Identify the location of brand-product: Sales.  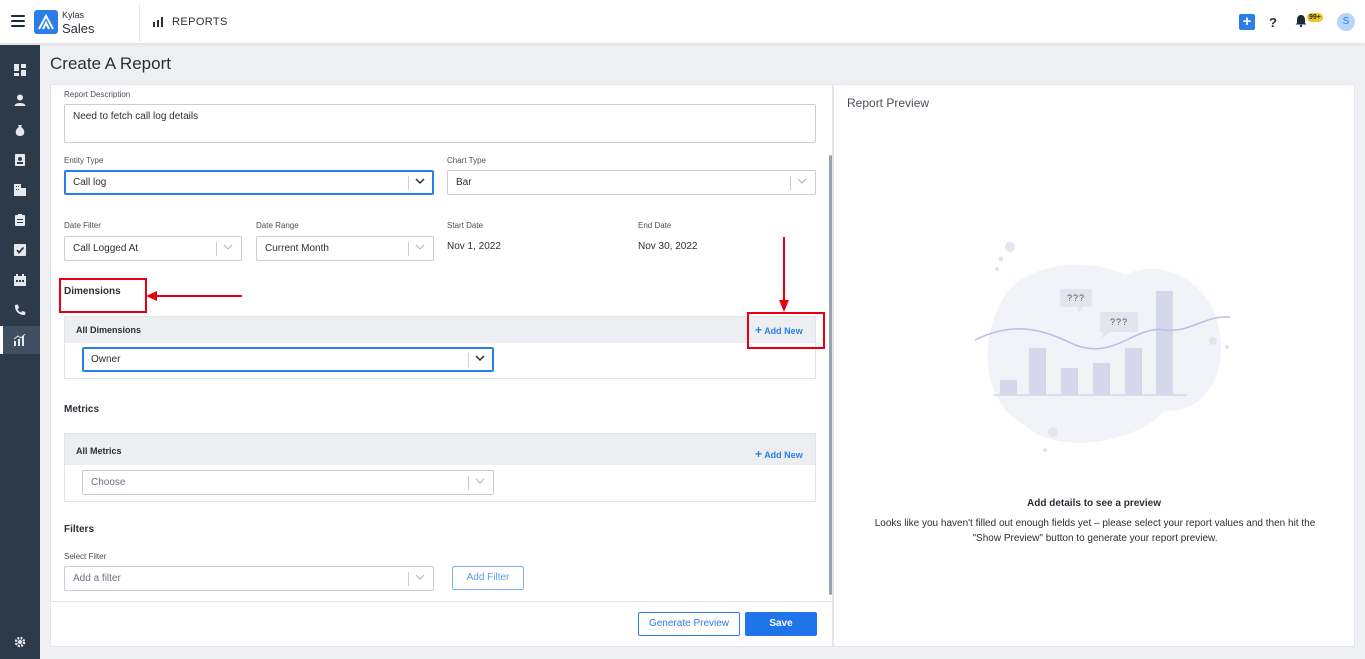
(78, 28).